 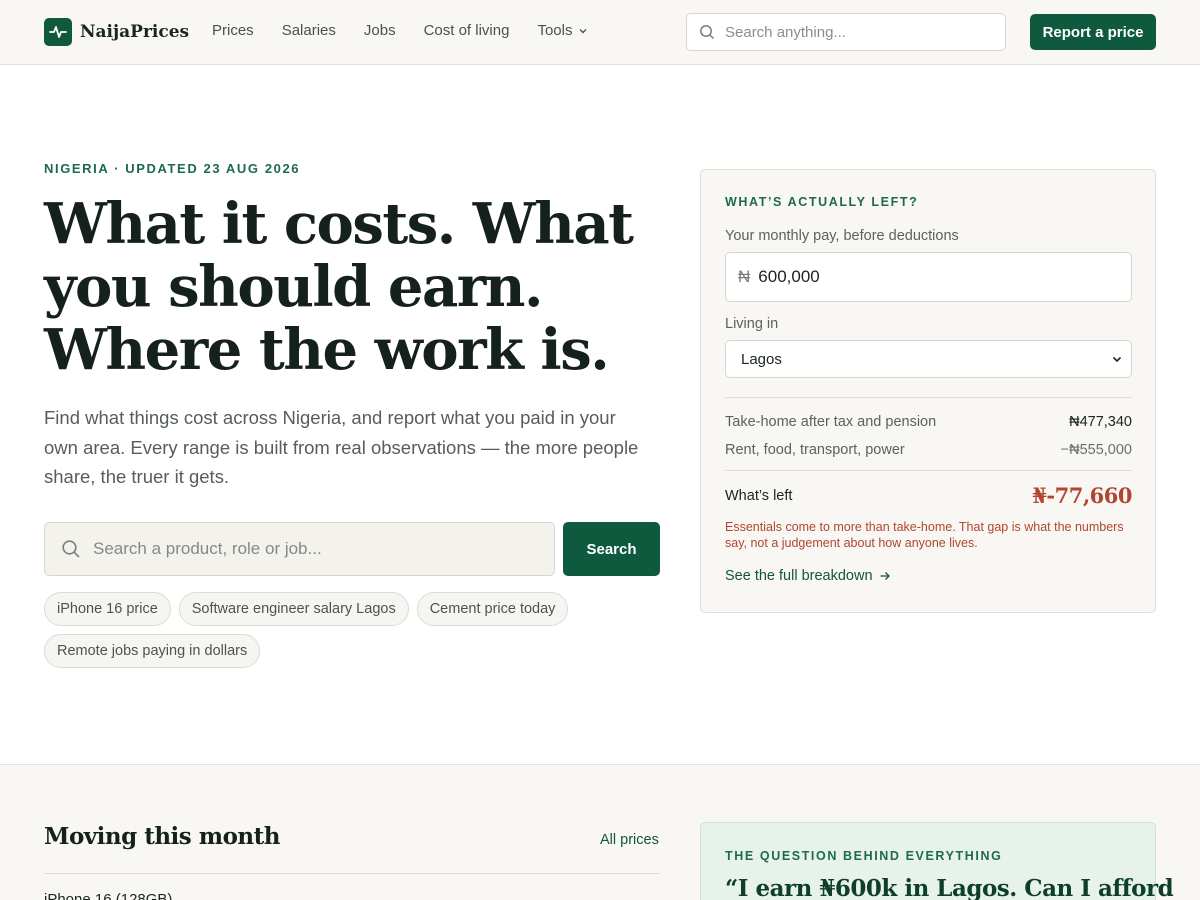 What do you see at coordinates (313, 549) in the screenshot?
I see `hero-search-input` at bounding box center [313, 549].